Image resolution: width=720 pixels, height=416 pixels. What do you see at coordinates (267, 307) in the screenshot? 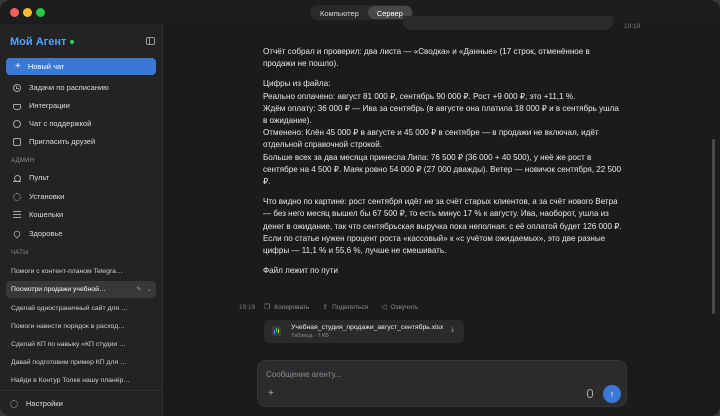
I see `copy-icon: ❐` at bounding box center [267, 307].